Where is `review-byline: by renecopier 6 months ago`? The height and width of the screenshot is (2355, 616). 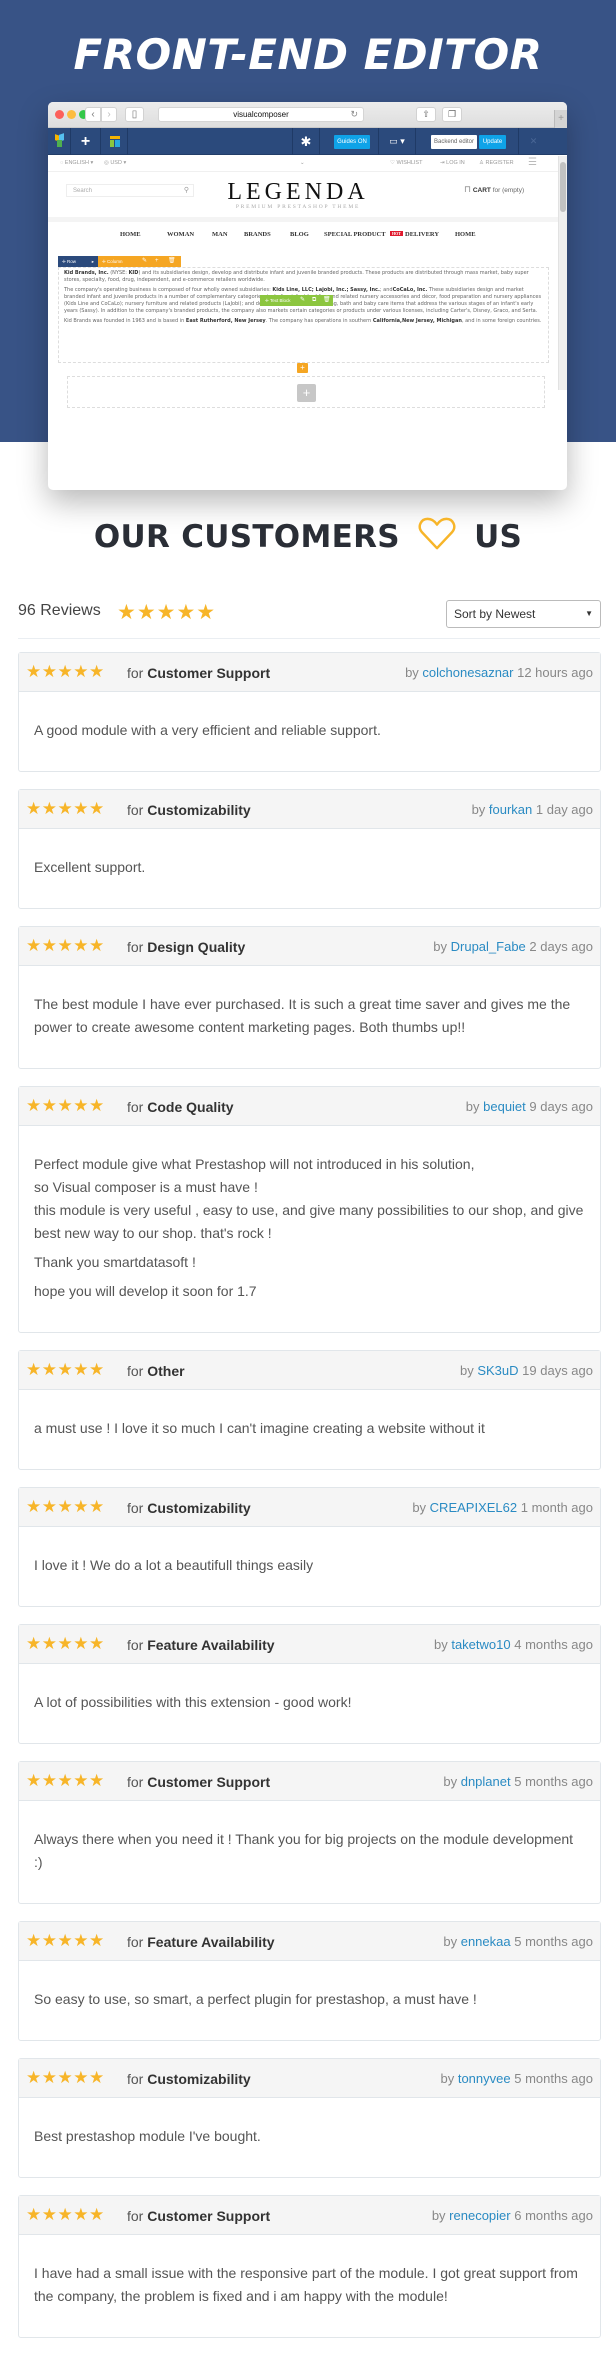
review-byline: by renecopier 6 months ago is located at coordinates (512, 2215).